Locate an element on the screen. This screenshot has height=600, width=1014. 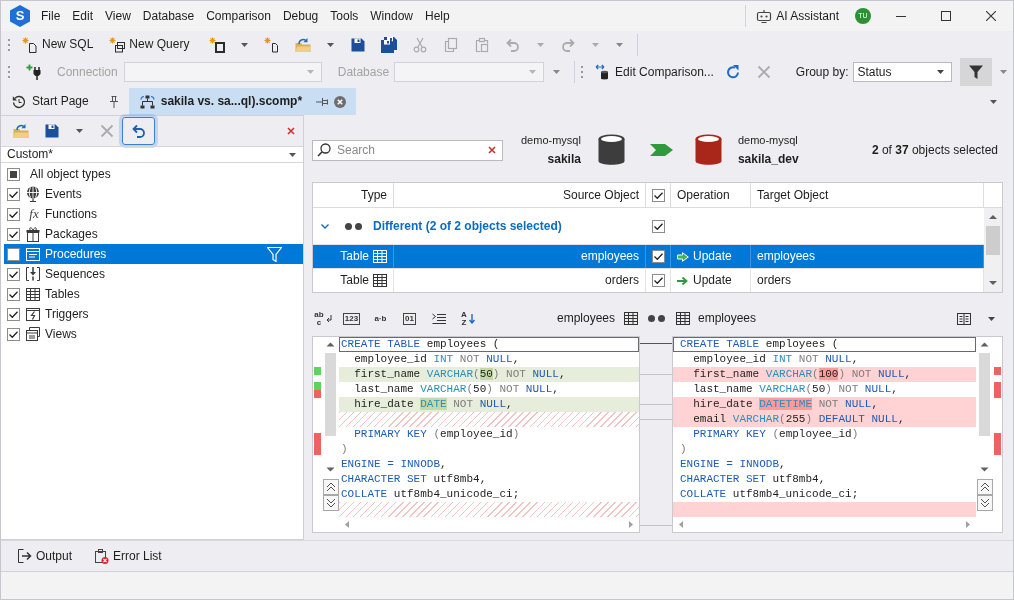
error-list-button: Error List is located at coordinates (128, 556).